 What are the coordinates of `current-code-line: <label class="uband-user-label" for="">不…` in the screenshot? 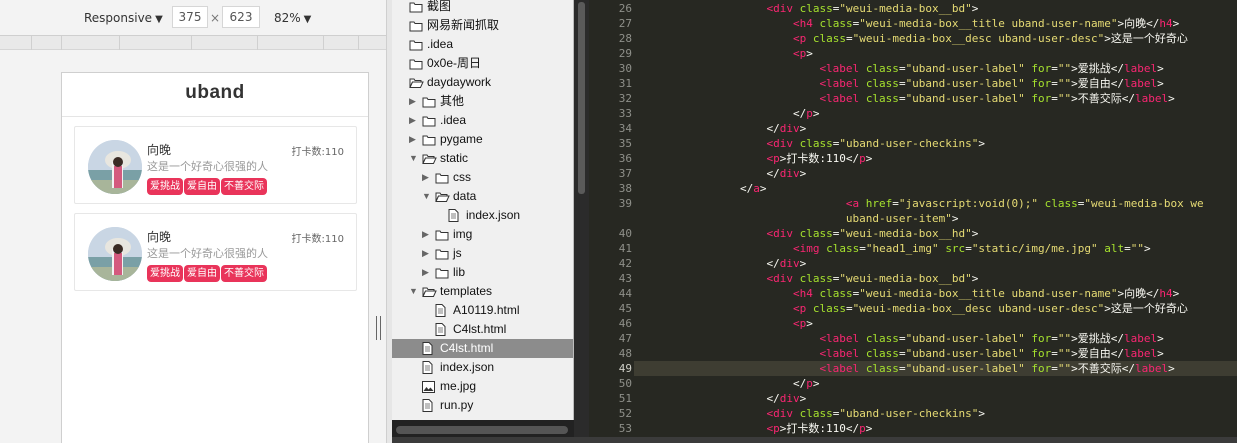 It's located at (904, 368).